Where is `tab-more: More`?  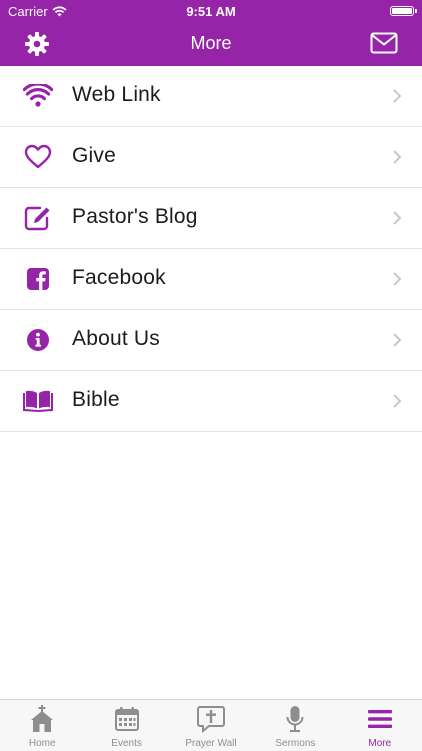 tab-more: More is located at coordinates (380, 725).